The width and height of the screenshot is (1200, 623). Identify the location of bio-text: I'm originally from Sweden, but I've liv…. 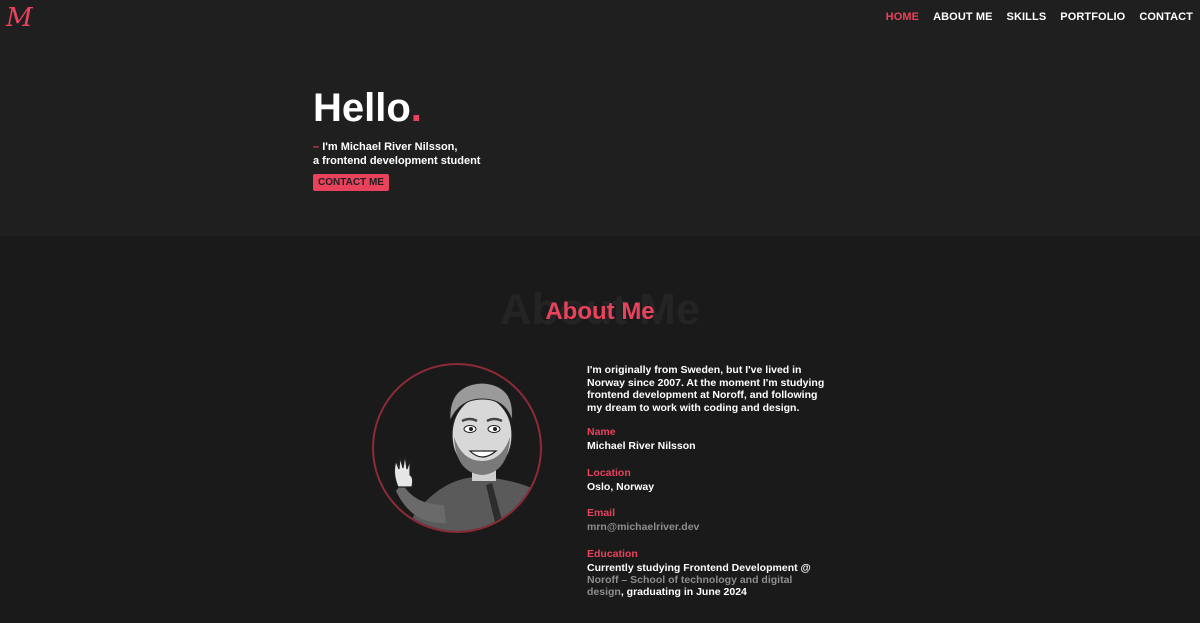
(706, 389).